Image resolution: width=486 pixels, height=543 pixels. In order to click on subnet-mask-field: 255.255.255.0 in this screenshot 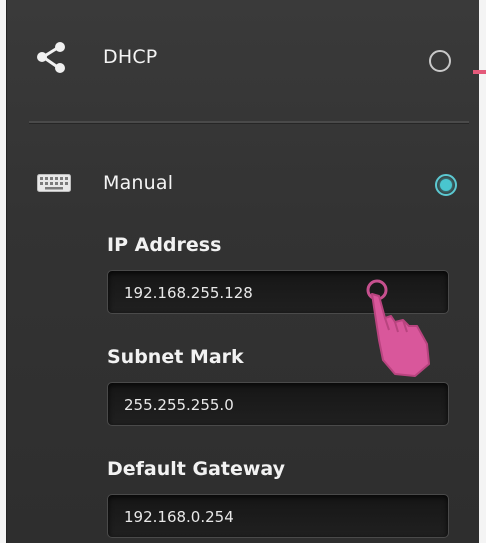, I will do `click(278, 404)`.